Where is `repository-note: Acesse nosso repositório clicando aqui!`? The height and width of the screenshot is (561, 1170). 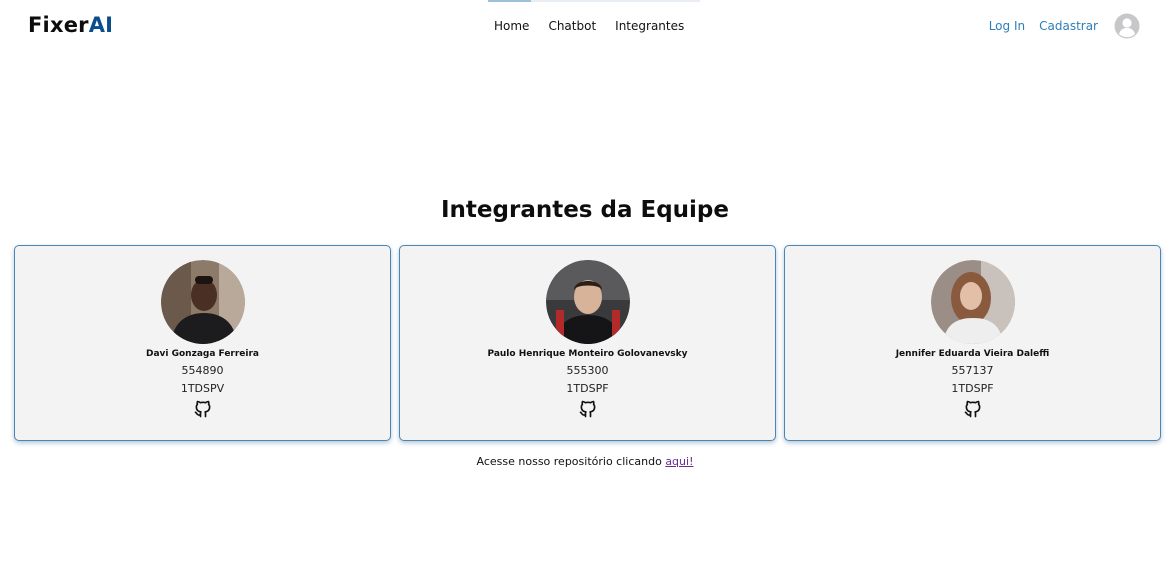
repository-note: Acesse nosso repositório clicando aqui! is located at coordinates (585, 461).